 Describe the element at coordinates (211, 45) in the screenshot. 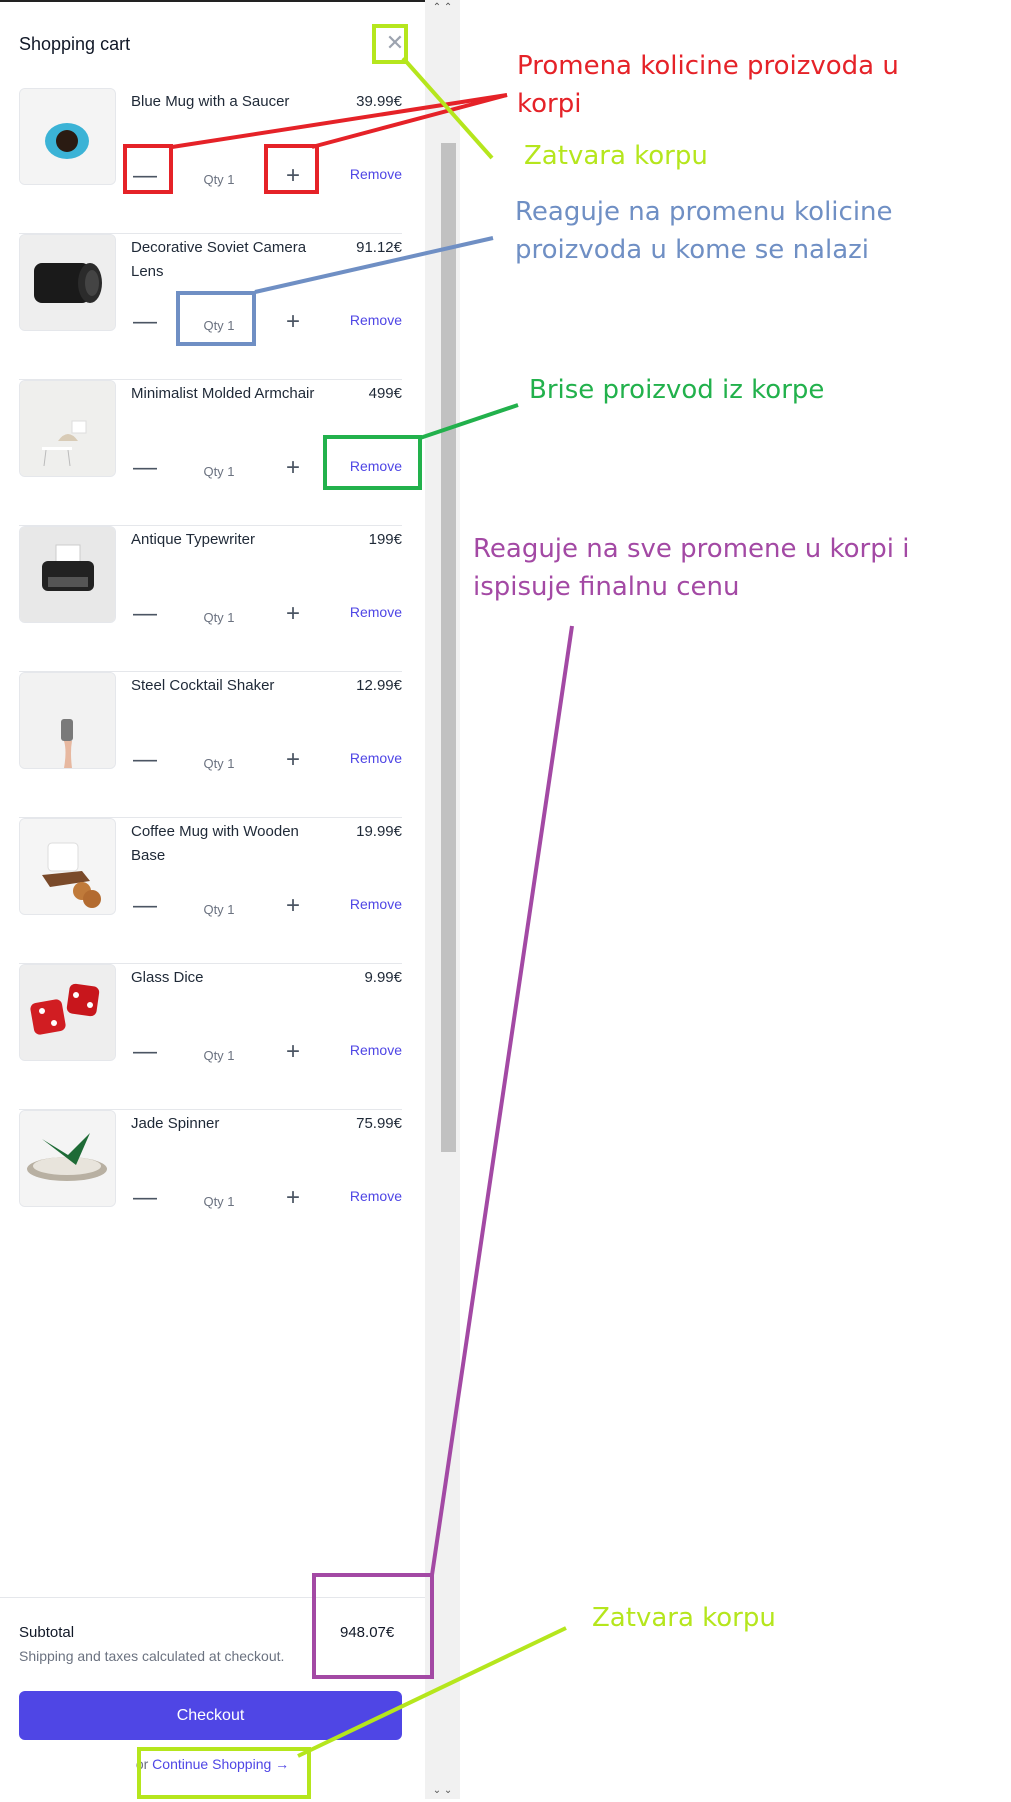

I see `cart-header: Shopping cart ✕` at that location.